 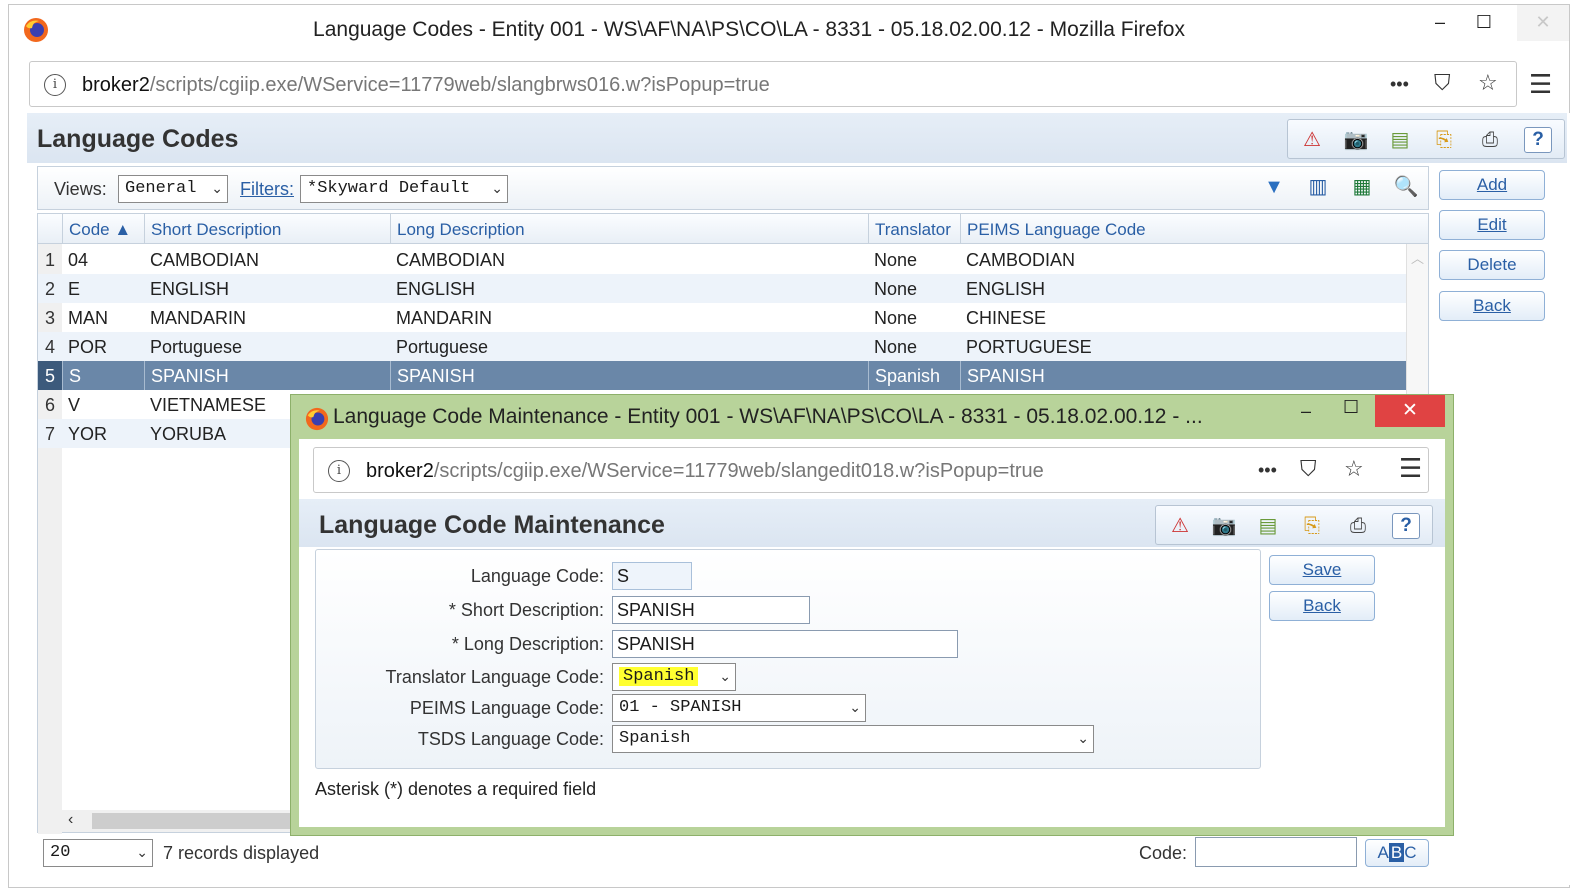 I want to click on filters-select: *Skyward Default ⌄, so click(x=404, y=189).